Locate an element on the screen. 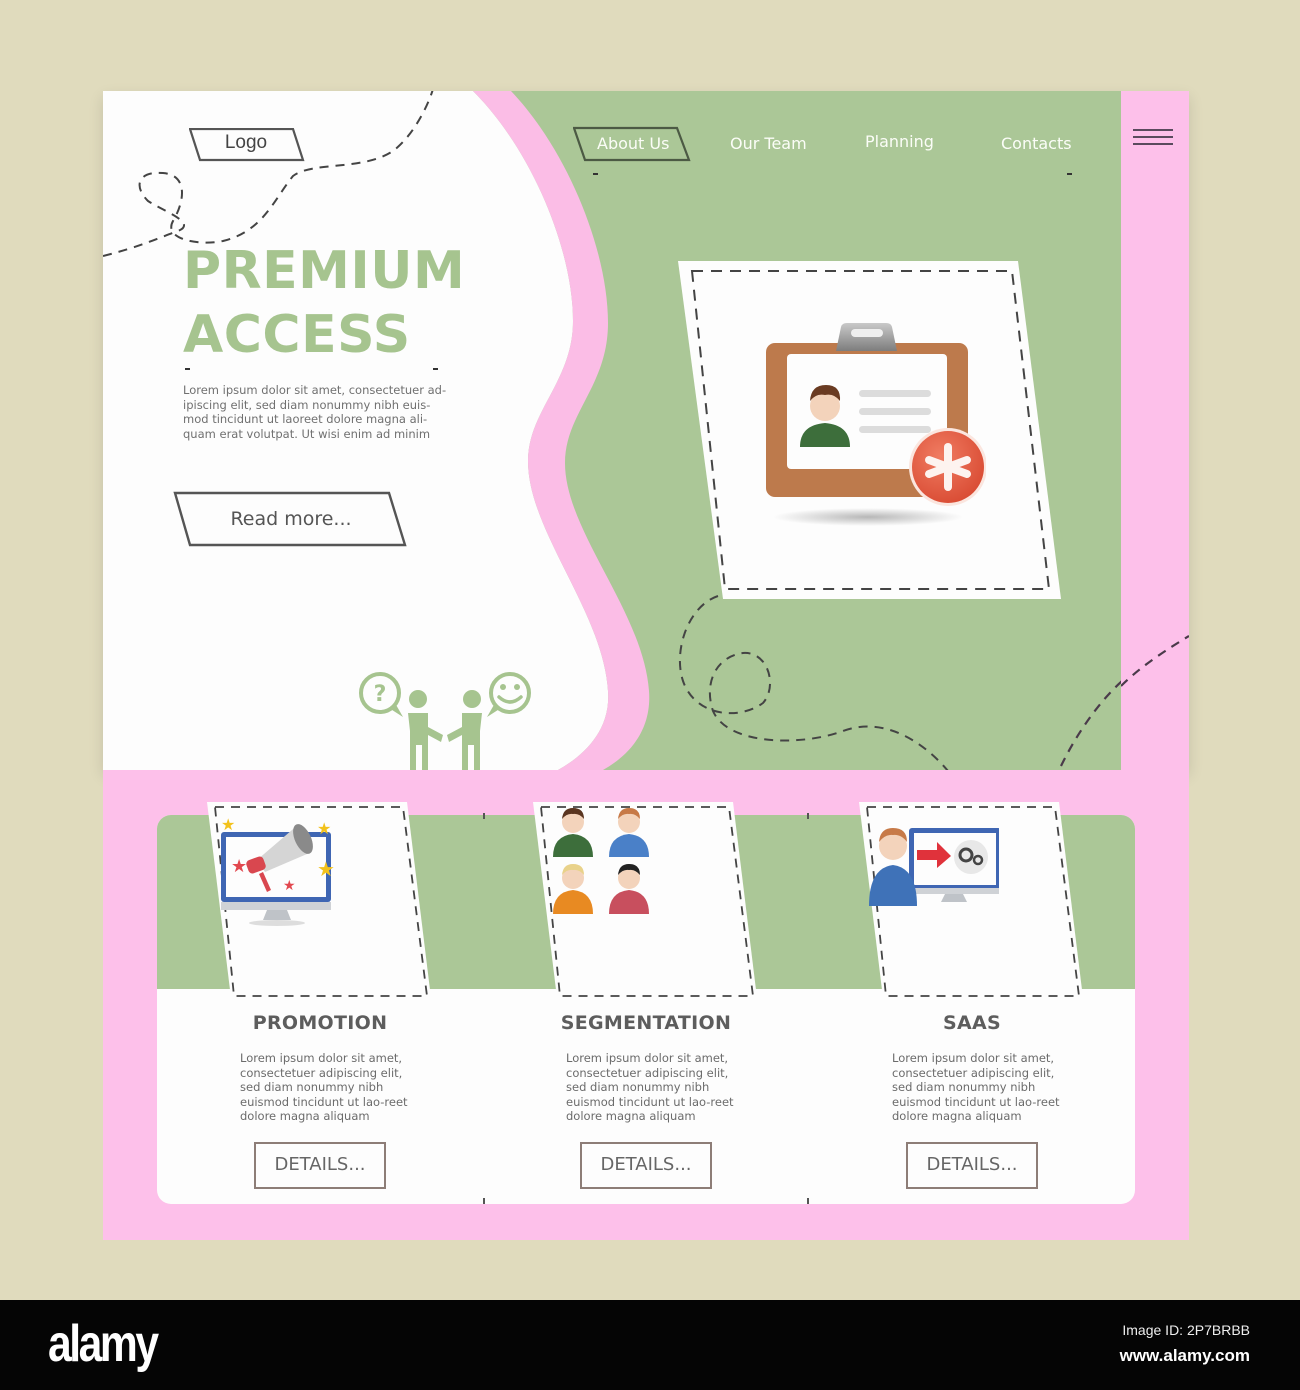 This screenshot has width=1300, height=1390. nav-item-planning: Planning is located at coordinates (899, 142).